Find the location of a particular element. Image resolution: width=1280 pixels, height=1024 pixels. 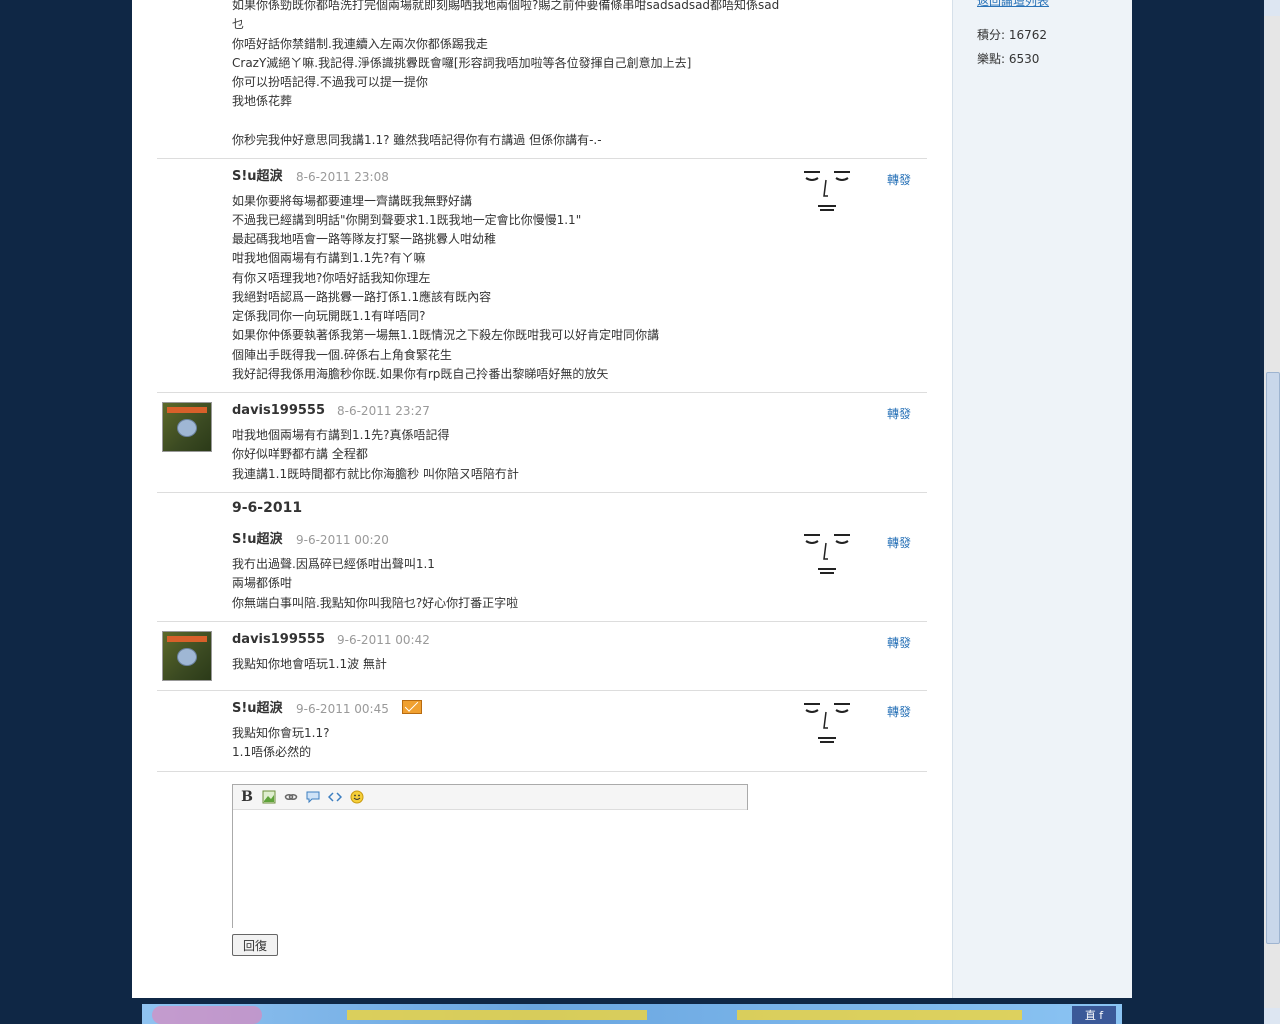

post-line: 我好記得我係用海膽秒你既.如果你有rp既自己拎番出黎睇唔好無的放矢 is located at coordinates (420, 374).